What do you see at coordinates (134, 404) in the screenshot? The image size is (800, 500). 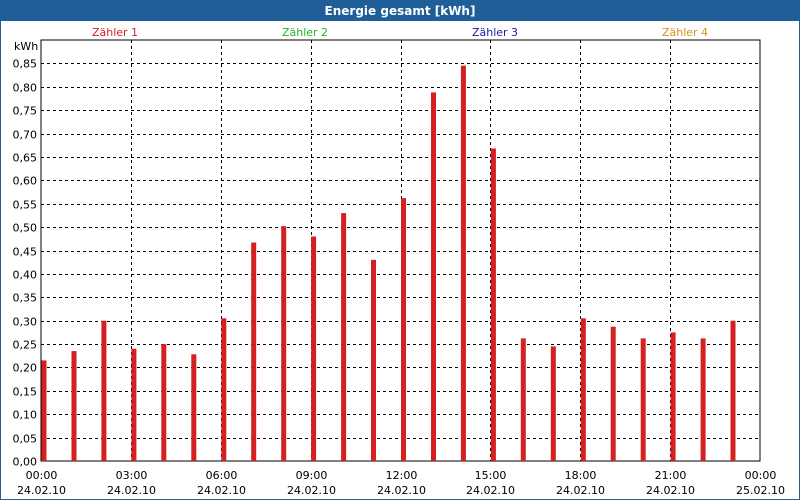 I see `bar-03:00` at bounding box center [134, 404].